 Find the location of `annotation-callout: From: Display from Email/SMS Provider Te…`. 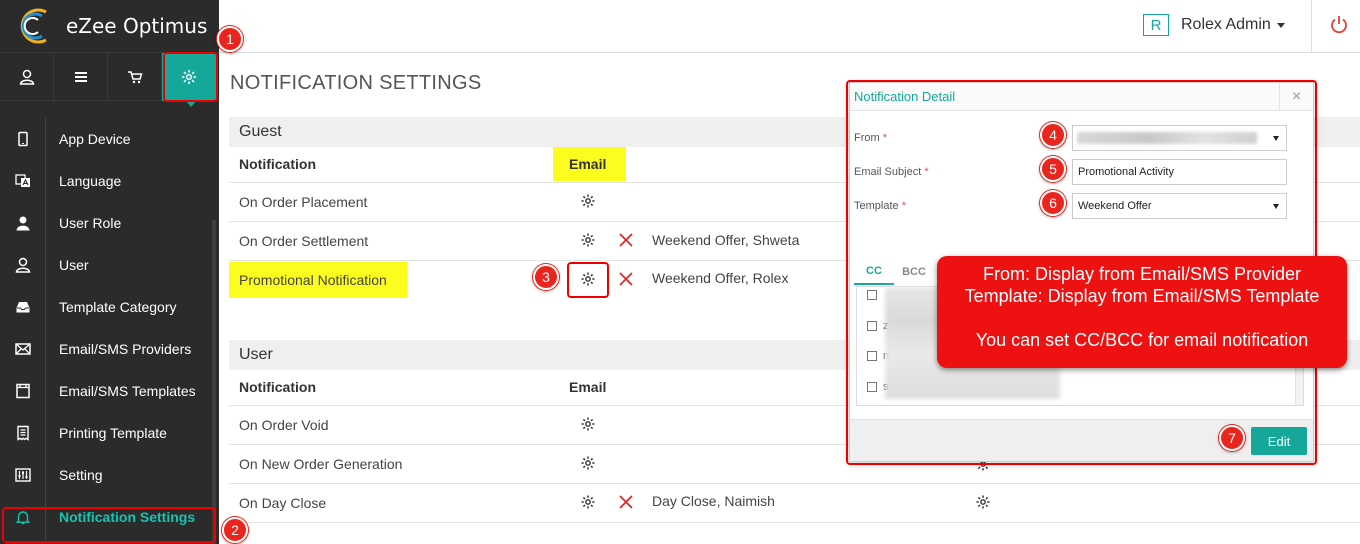

annotation-callout: From: Display from Email/SMS Provider Te… is located at coordinates (1142, 312).